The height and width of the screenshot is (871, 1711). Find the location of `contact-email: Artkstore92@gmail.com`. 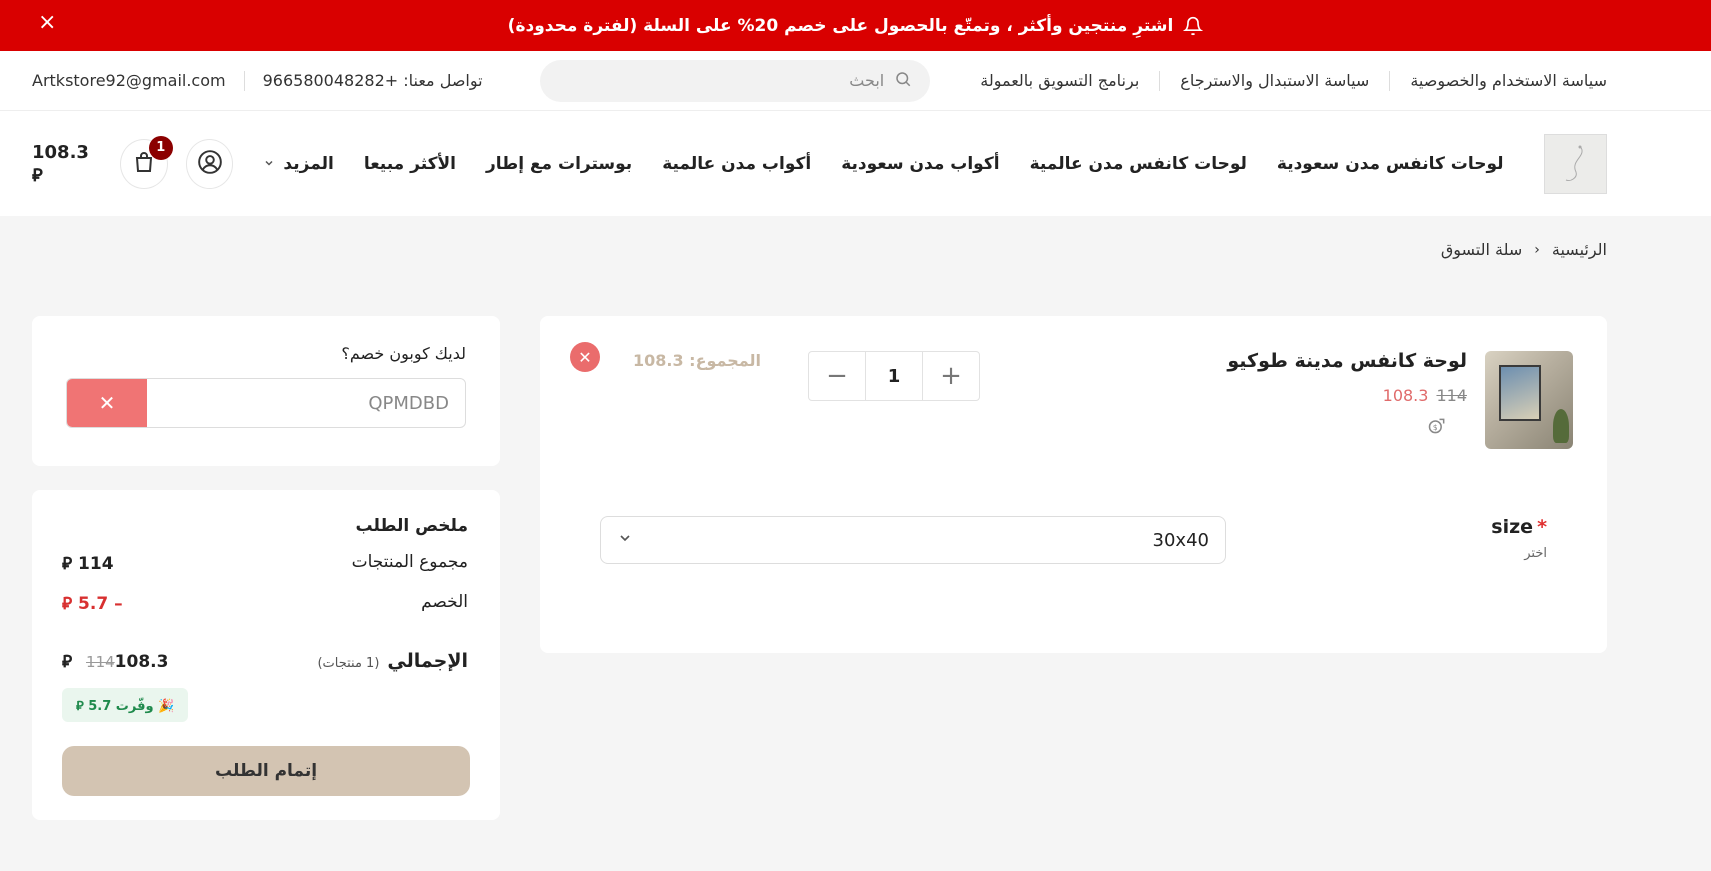

contact-email: Artkstore92@gmail.com is located at coordinates (129, 80).